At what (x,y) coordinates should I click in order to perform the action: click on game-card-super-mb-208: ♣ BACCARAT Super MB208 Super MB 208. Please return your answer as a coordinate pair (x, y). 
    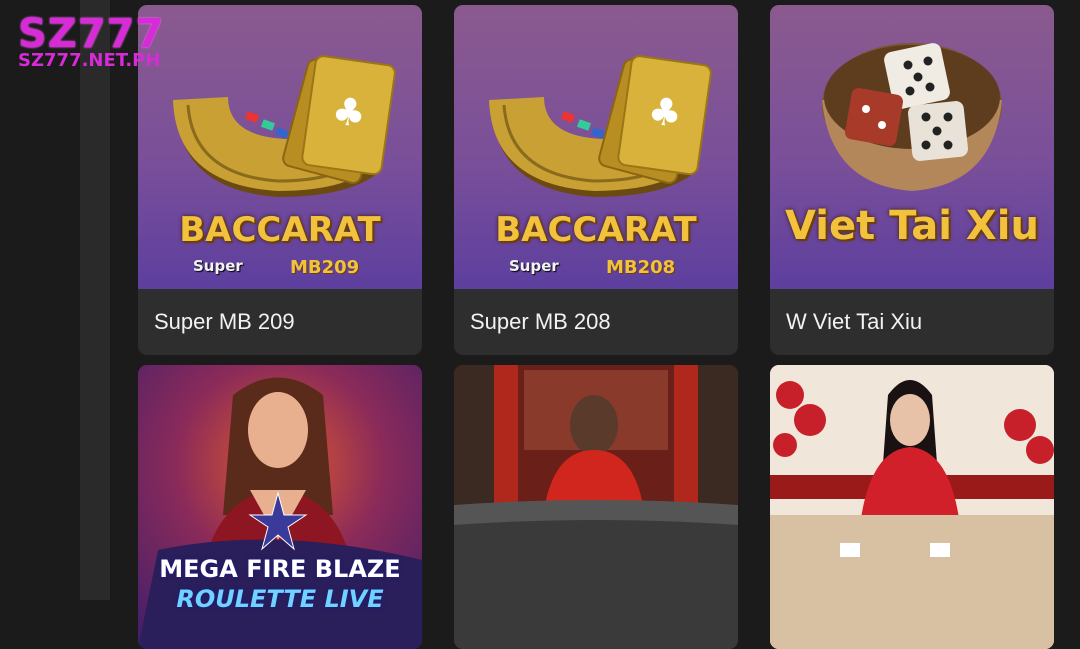
    Looking at the image, I should click on (596, 180).